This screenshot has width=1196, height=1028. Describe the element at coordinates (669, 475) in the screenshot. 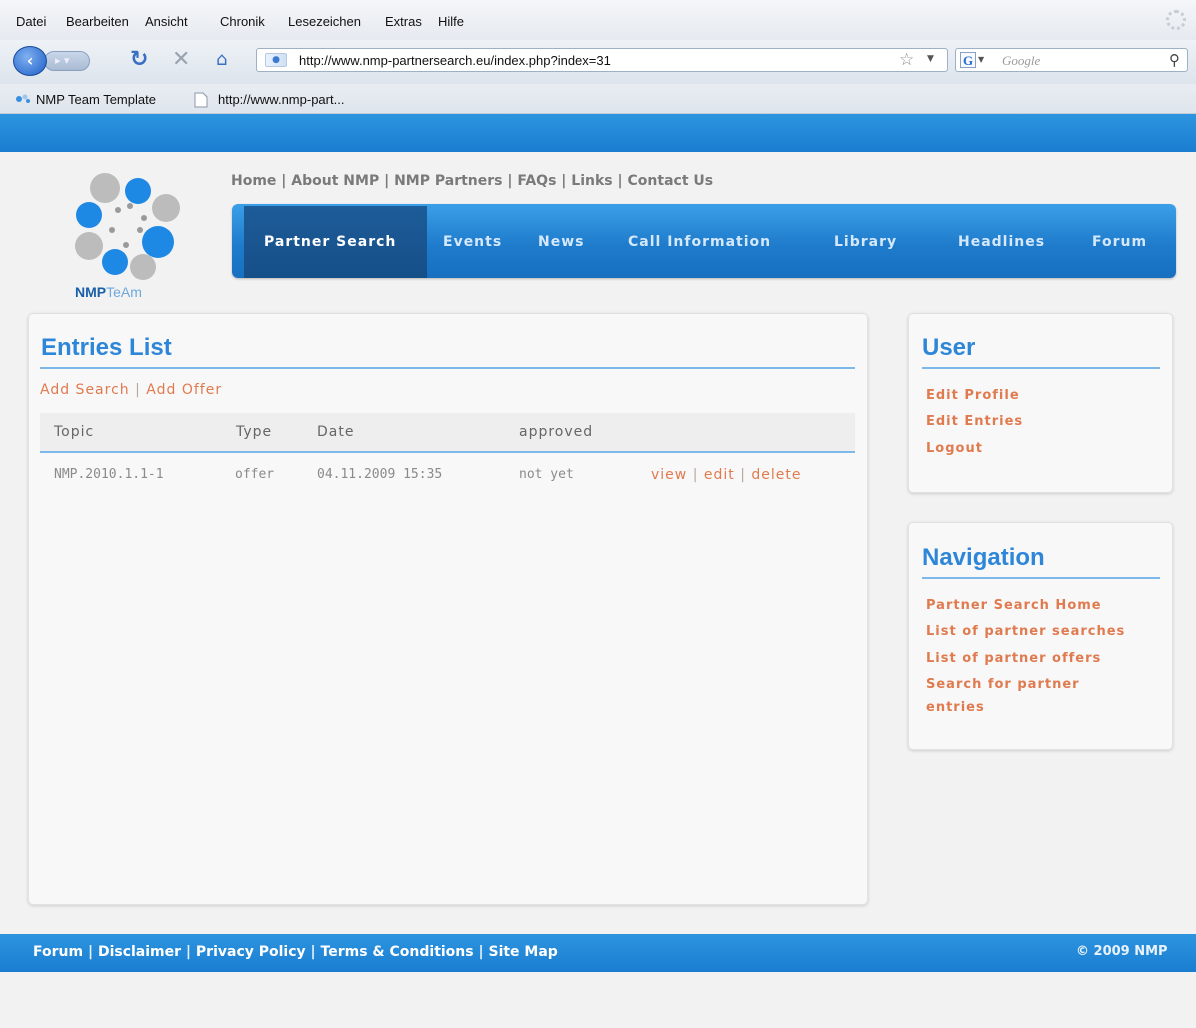

I see `view-link: view` at that location.